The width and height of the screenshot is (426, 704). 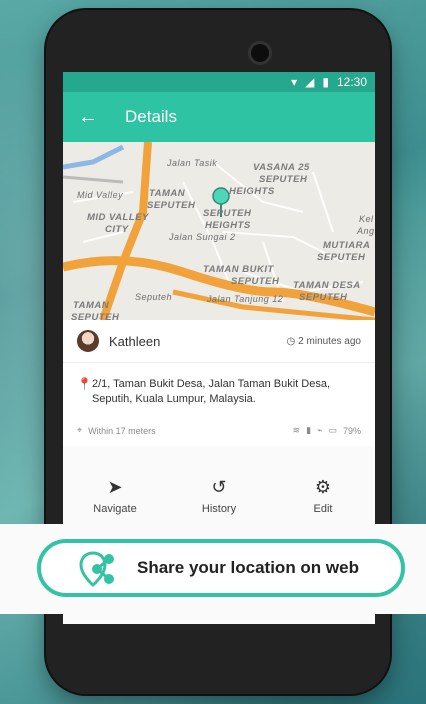 What do you see at coordinates (347, 245) in the screenshot?
I see `map-label: MUTIARA` at bounding box center [347, 245].